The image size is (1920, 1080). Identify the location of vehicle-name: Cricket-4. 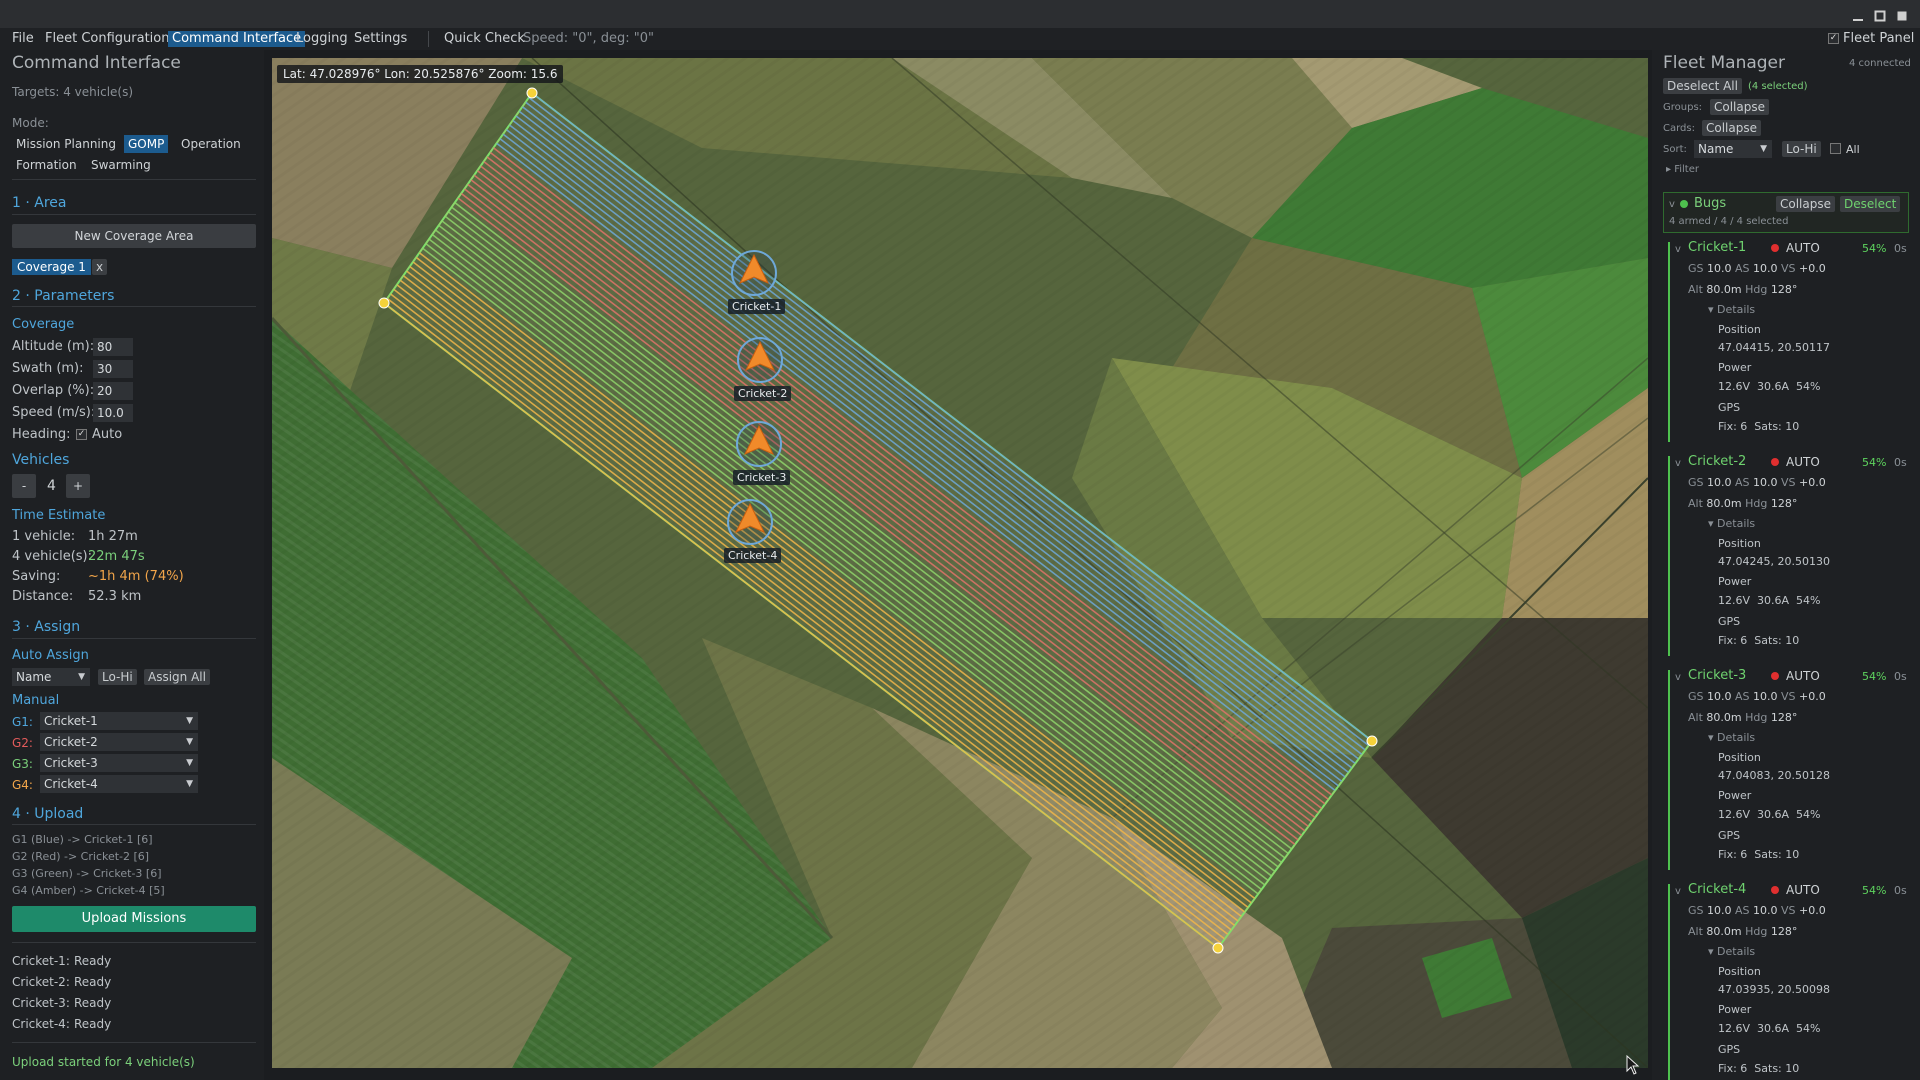
(1717, 890).